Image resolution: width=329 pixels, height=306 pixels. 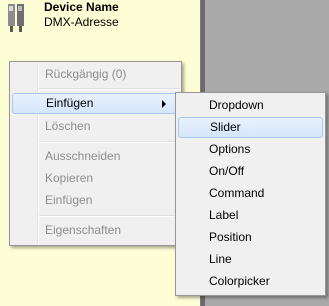 What do you see at coordinates (220, 259) in the screenshot?
I see `submenu-item-line-label: Line` at bounding box center [220, 259].